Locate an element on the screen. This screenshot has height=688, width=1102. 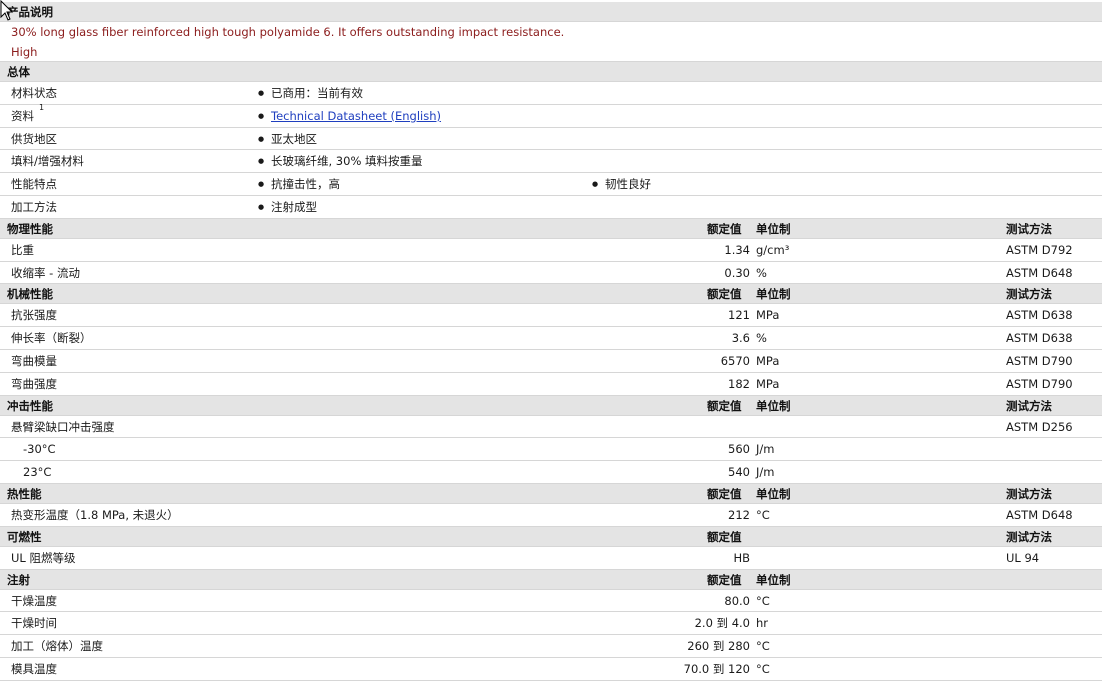
section-header: 物理性能 额定值 单位制 测试方法 is located at coordinates (551, 228).